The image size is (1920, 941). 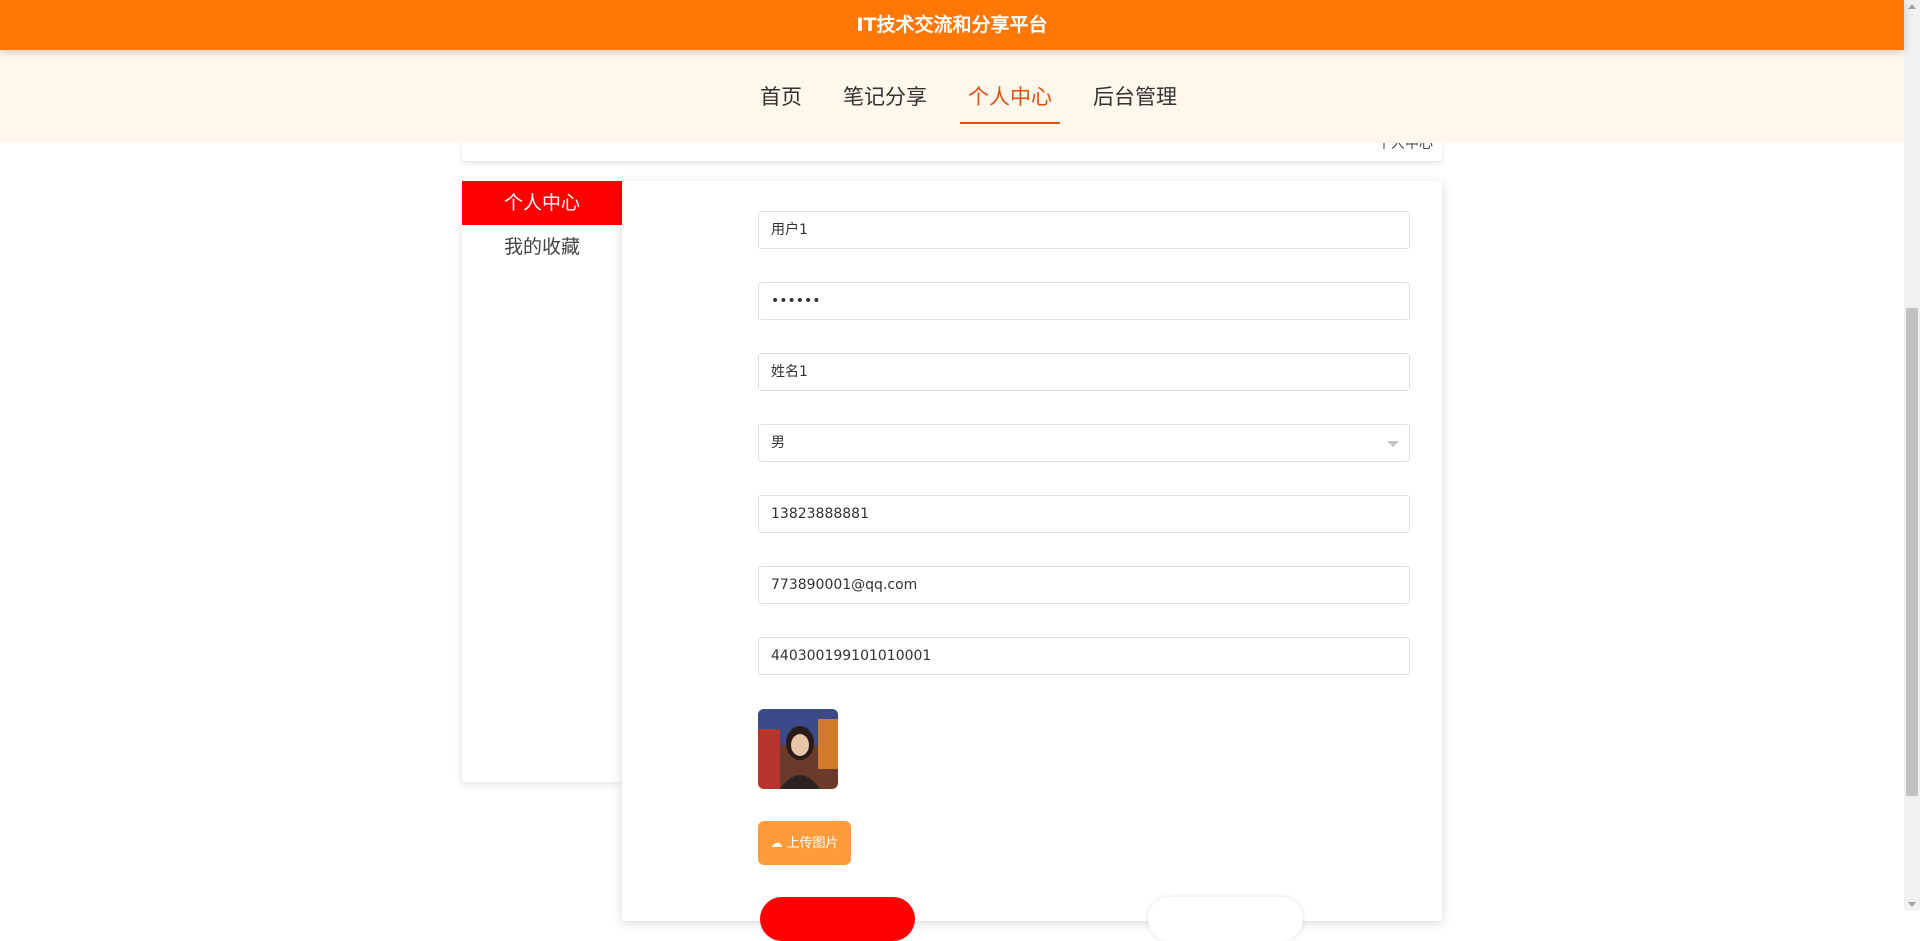 I want to click on form-row-email: 邮箱, so click(x=1032, y=586).